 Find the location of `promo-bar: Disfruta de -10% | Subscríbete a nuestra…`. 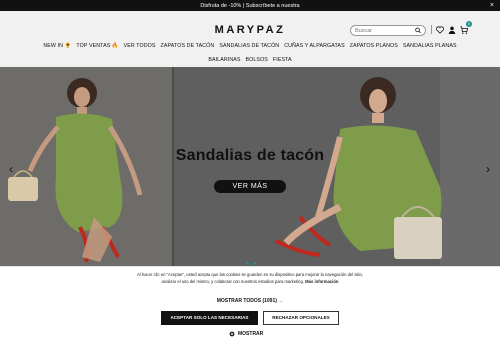

promo-bar: Disfruta de -10% | Subscríbete a nuestra… is located at coordinates (250, 5).